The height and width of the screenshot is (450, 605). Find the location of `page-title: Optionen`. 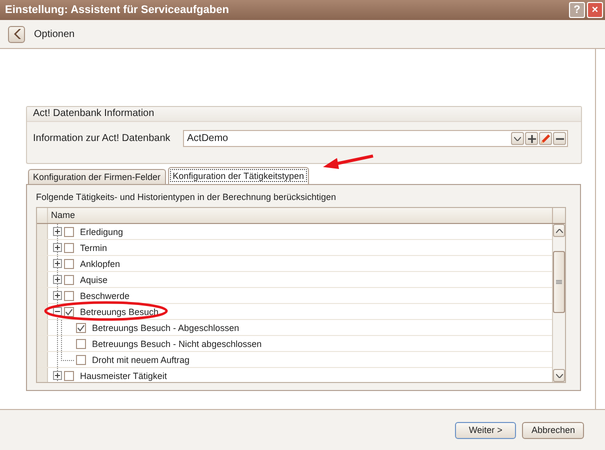

page-title: Optionen is located at coordinates (54, 34).